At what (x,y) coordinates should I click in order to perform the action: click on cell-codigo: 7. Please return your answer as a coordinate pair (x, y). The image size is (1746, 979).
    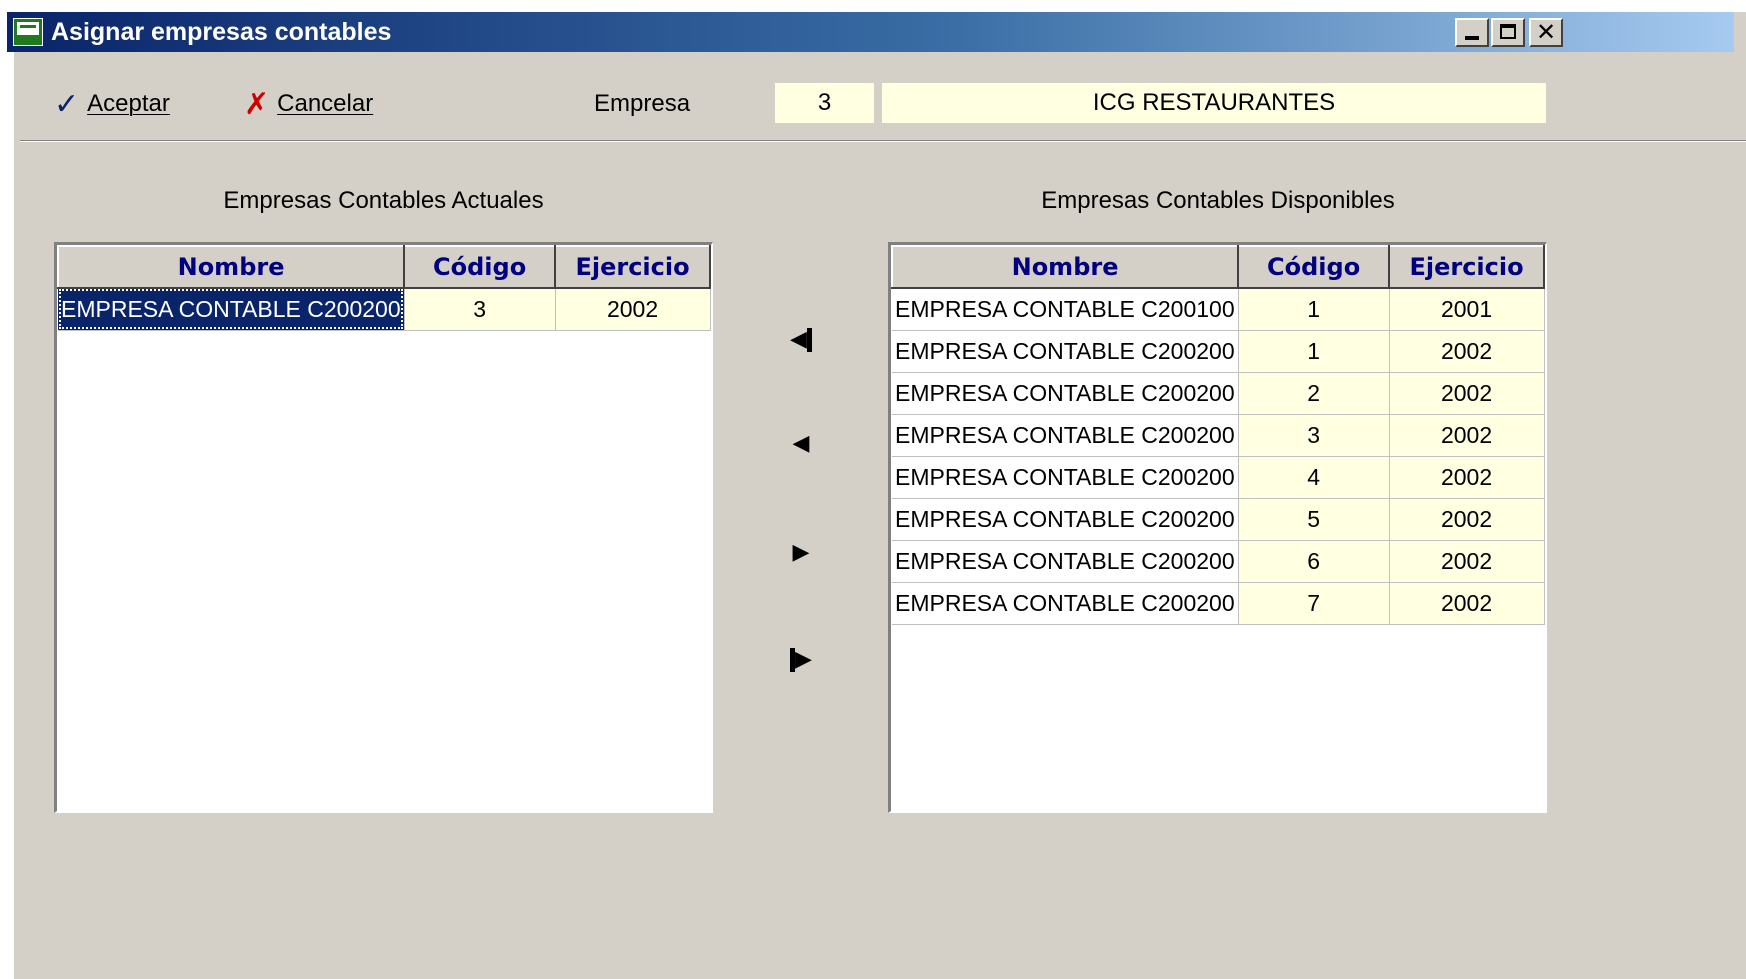
    Looking at the image, I should click on (1314, 603).